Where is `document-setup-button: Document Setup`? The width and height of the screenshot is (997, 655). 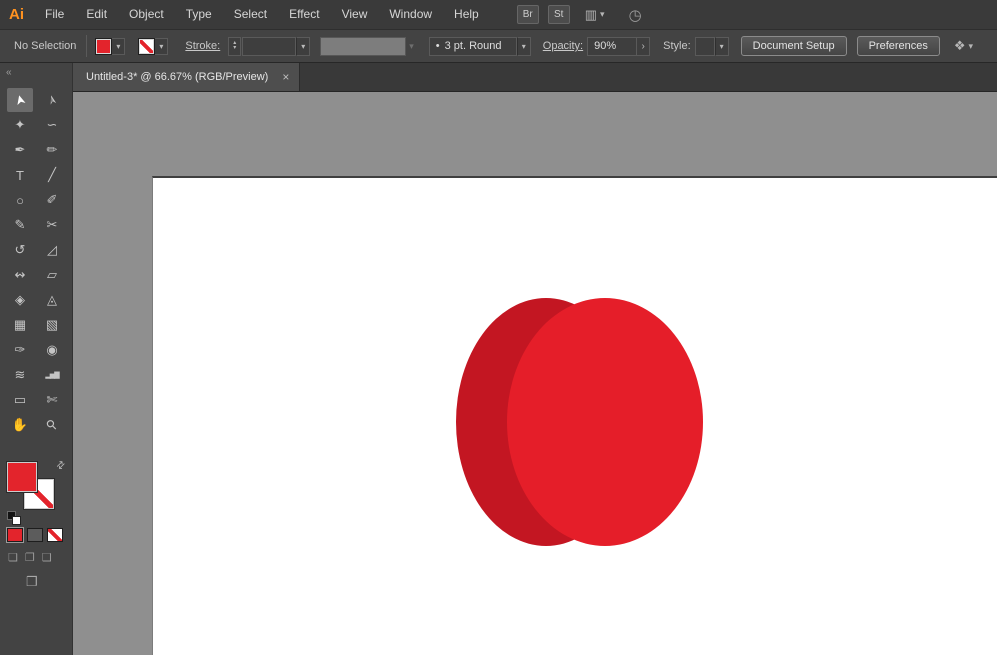
document-setup-button: Document Setup is located at coordinates (793, 46).